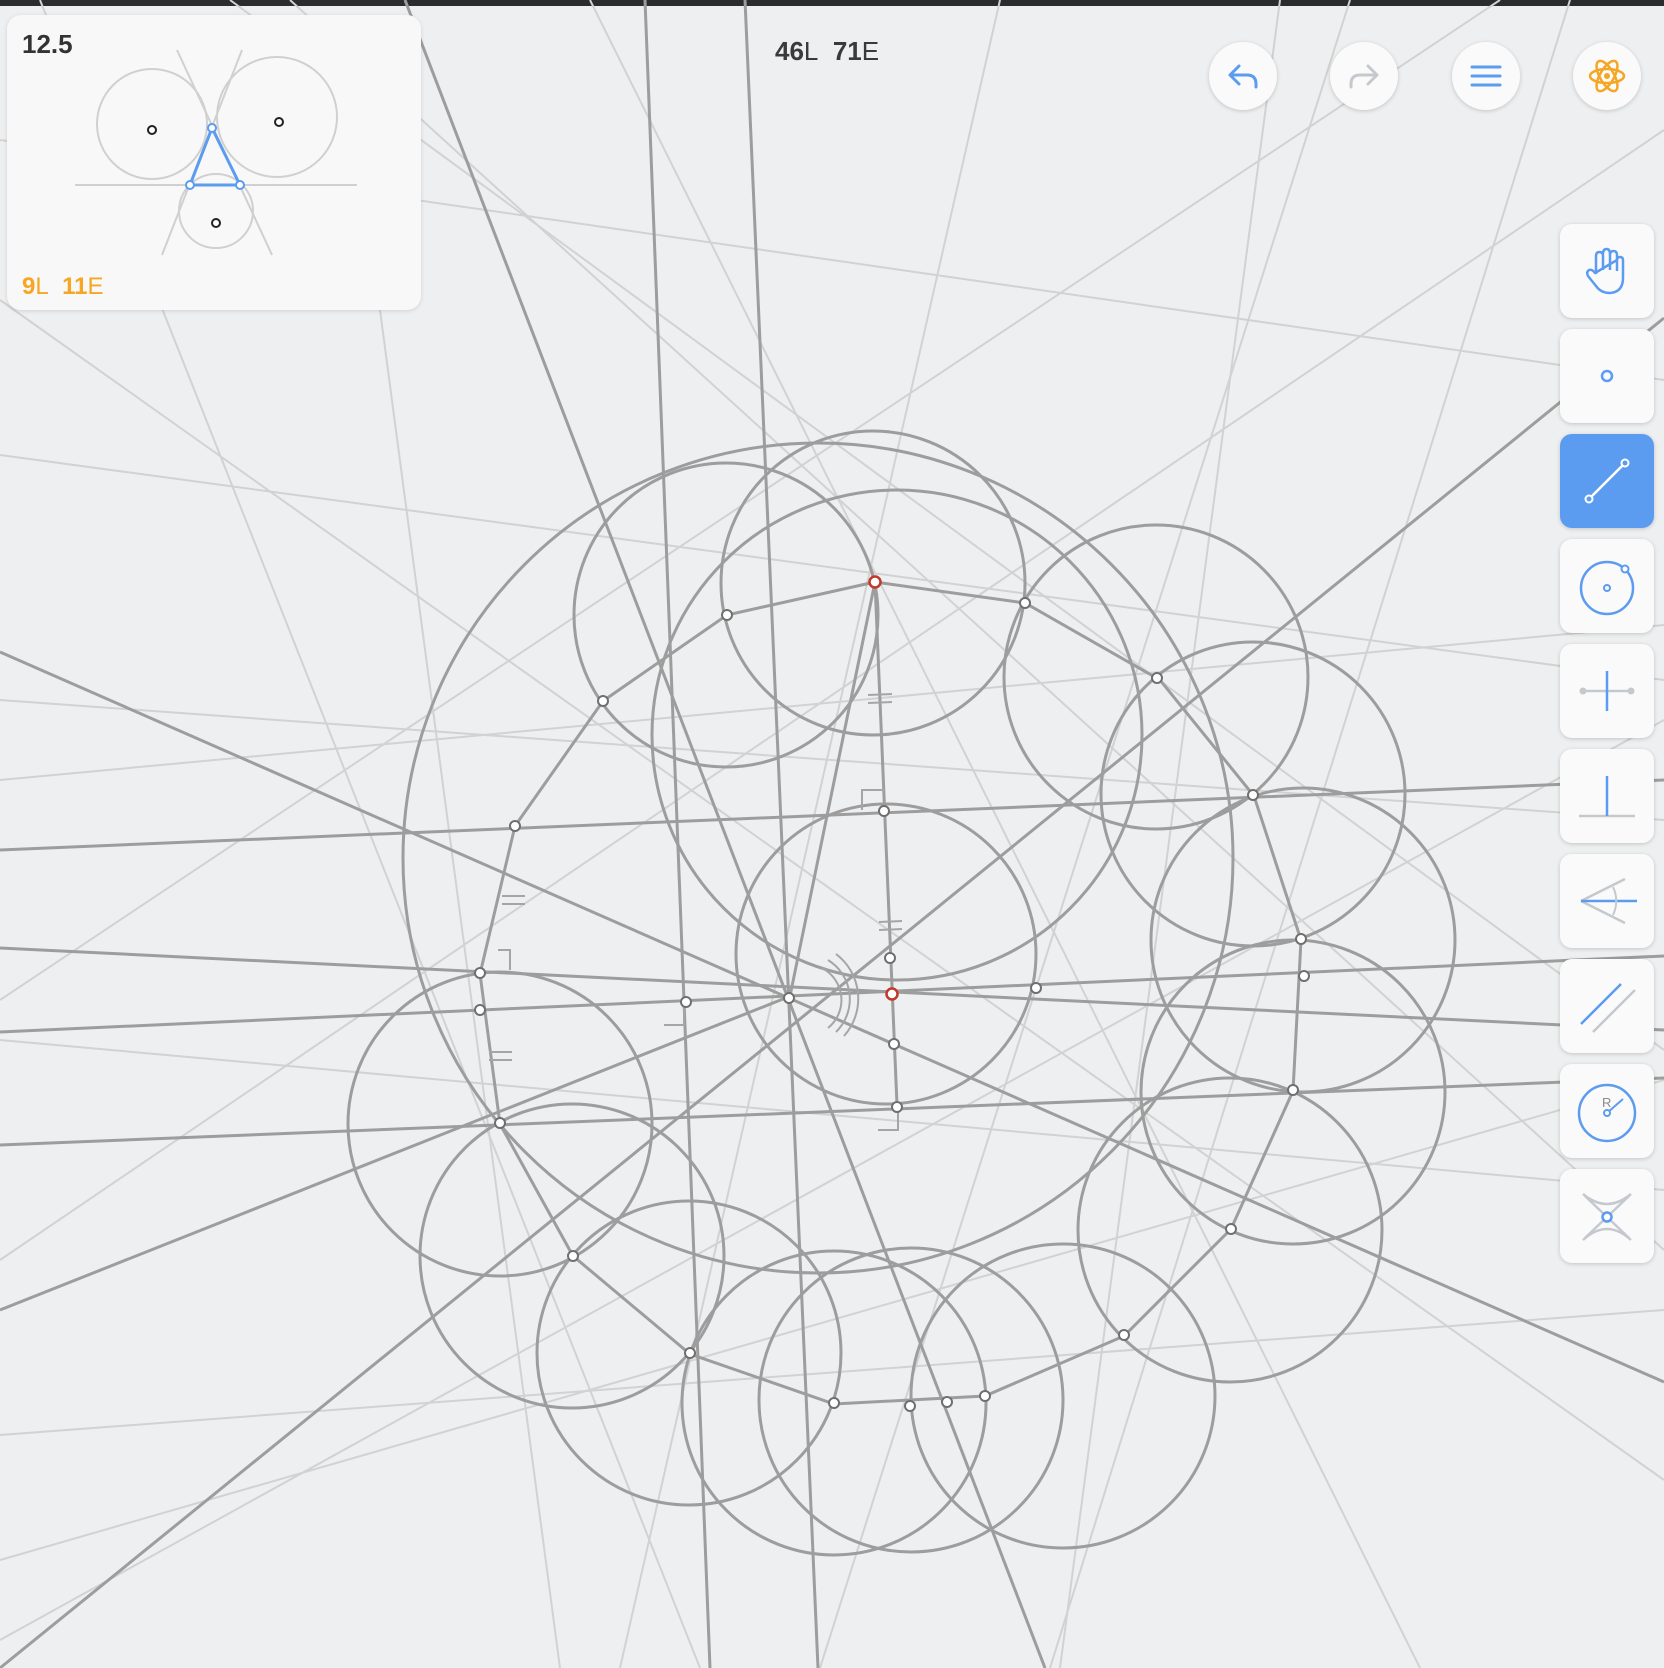  I want to click on tool-line, so click(1607, 481).